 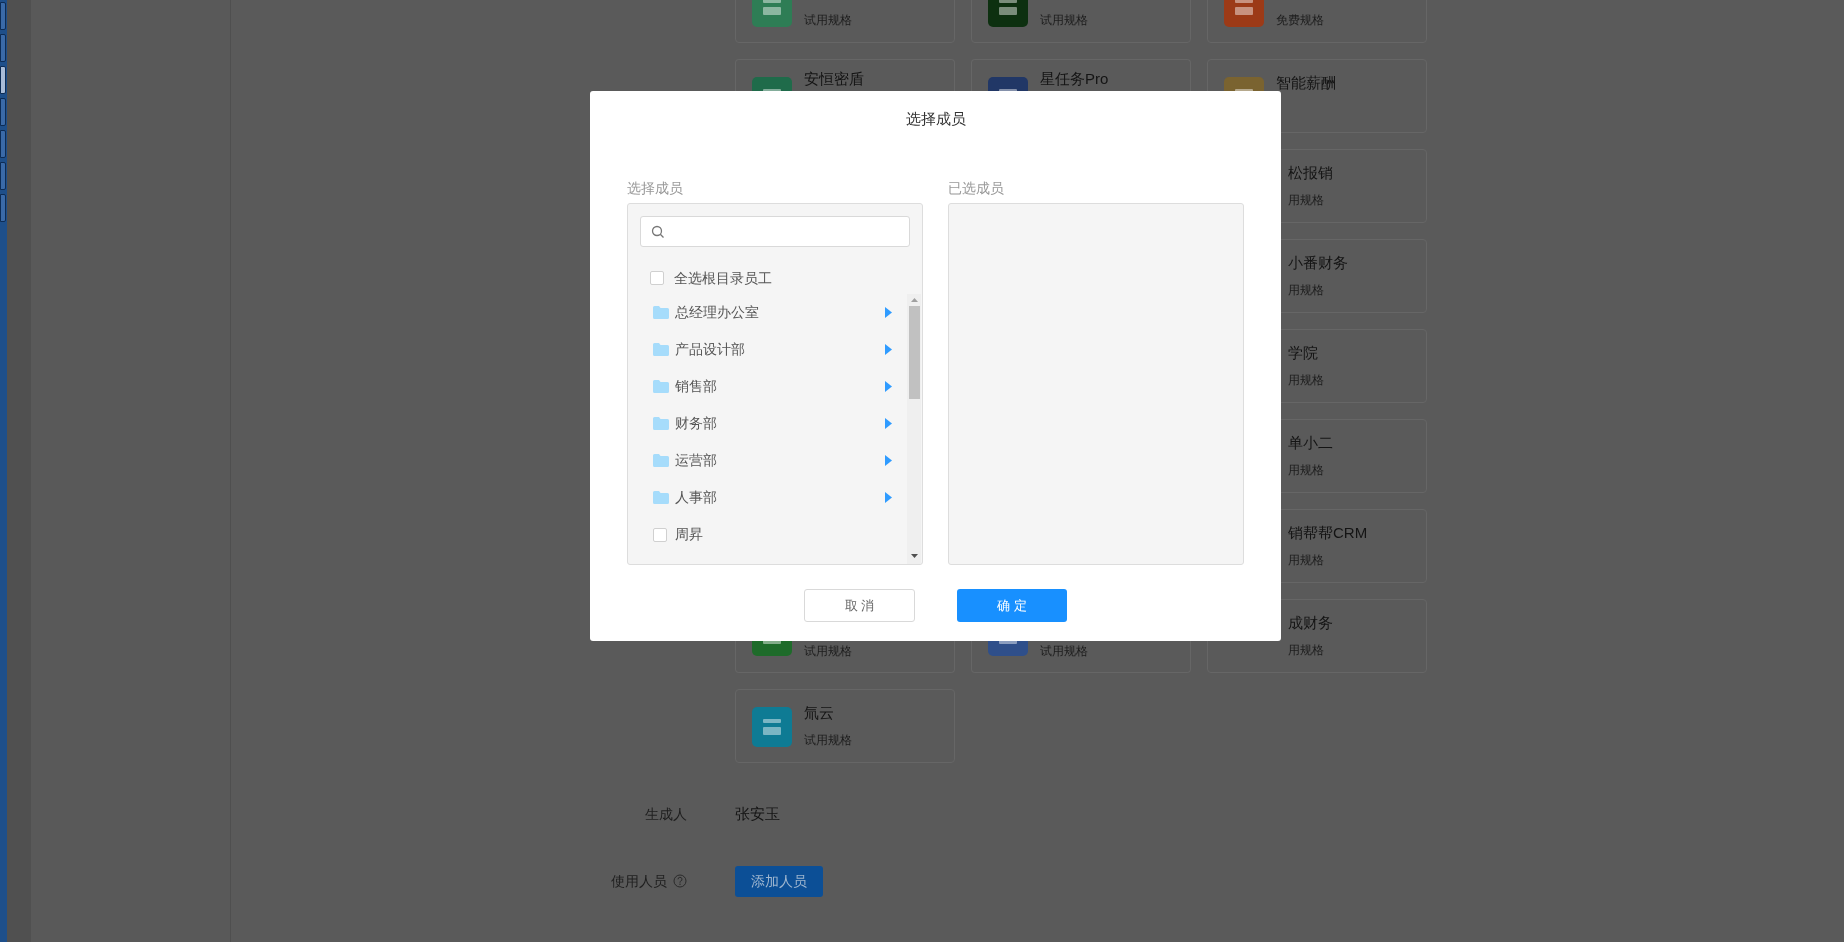 What do you see at coordinates (639, 881) in the screenshot?
I see `field-label: 使用人员` at bounding box center [639, 881].